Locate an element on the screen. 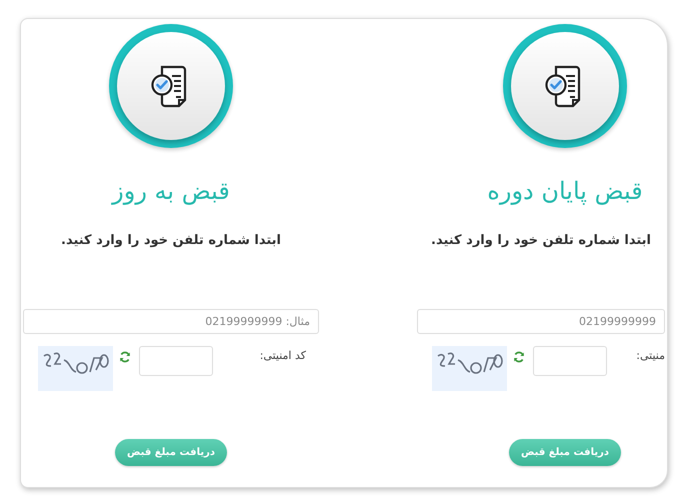 This screenshot has height=500, width=700. bill-title: قبض پایان دوره is located at coordinates (565, 191).